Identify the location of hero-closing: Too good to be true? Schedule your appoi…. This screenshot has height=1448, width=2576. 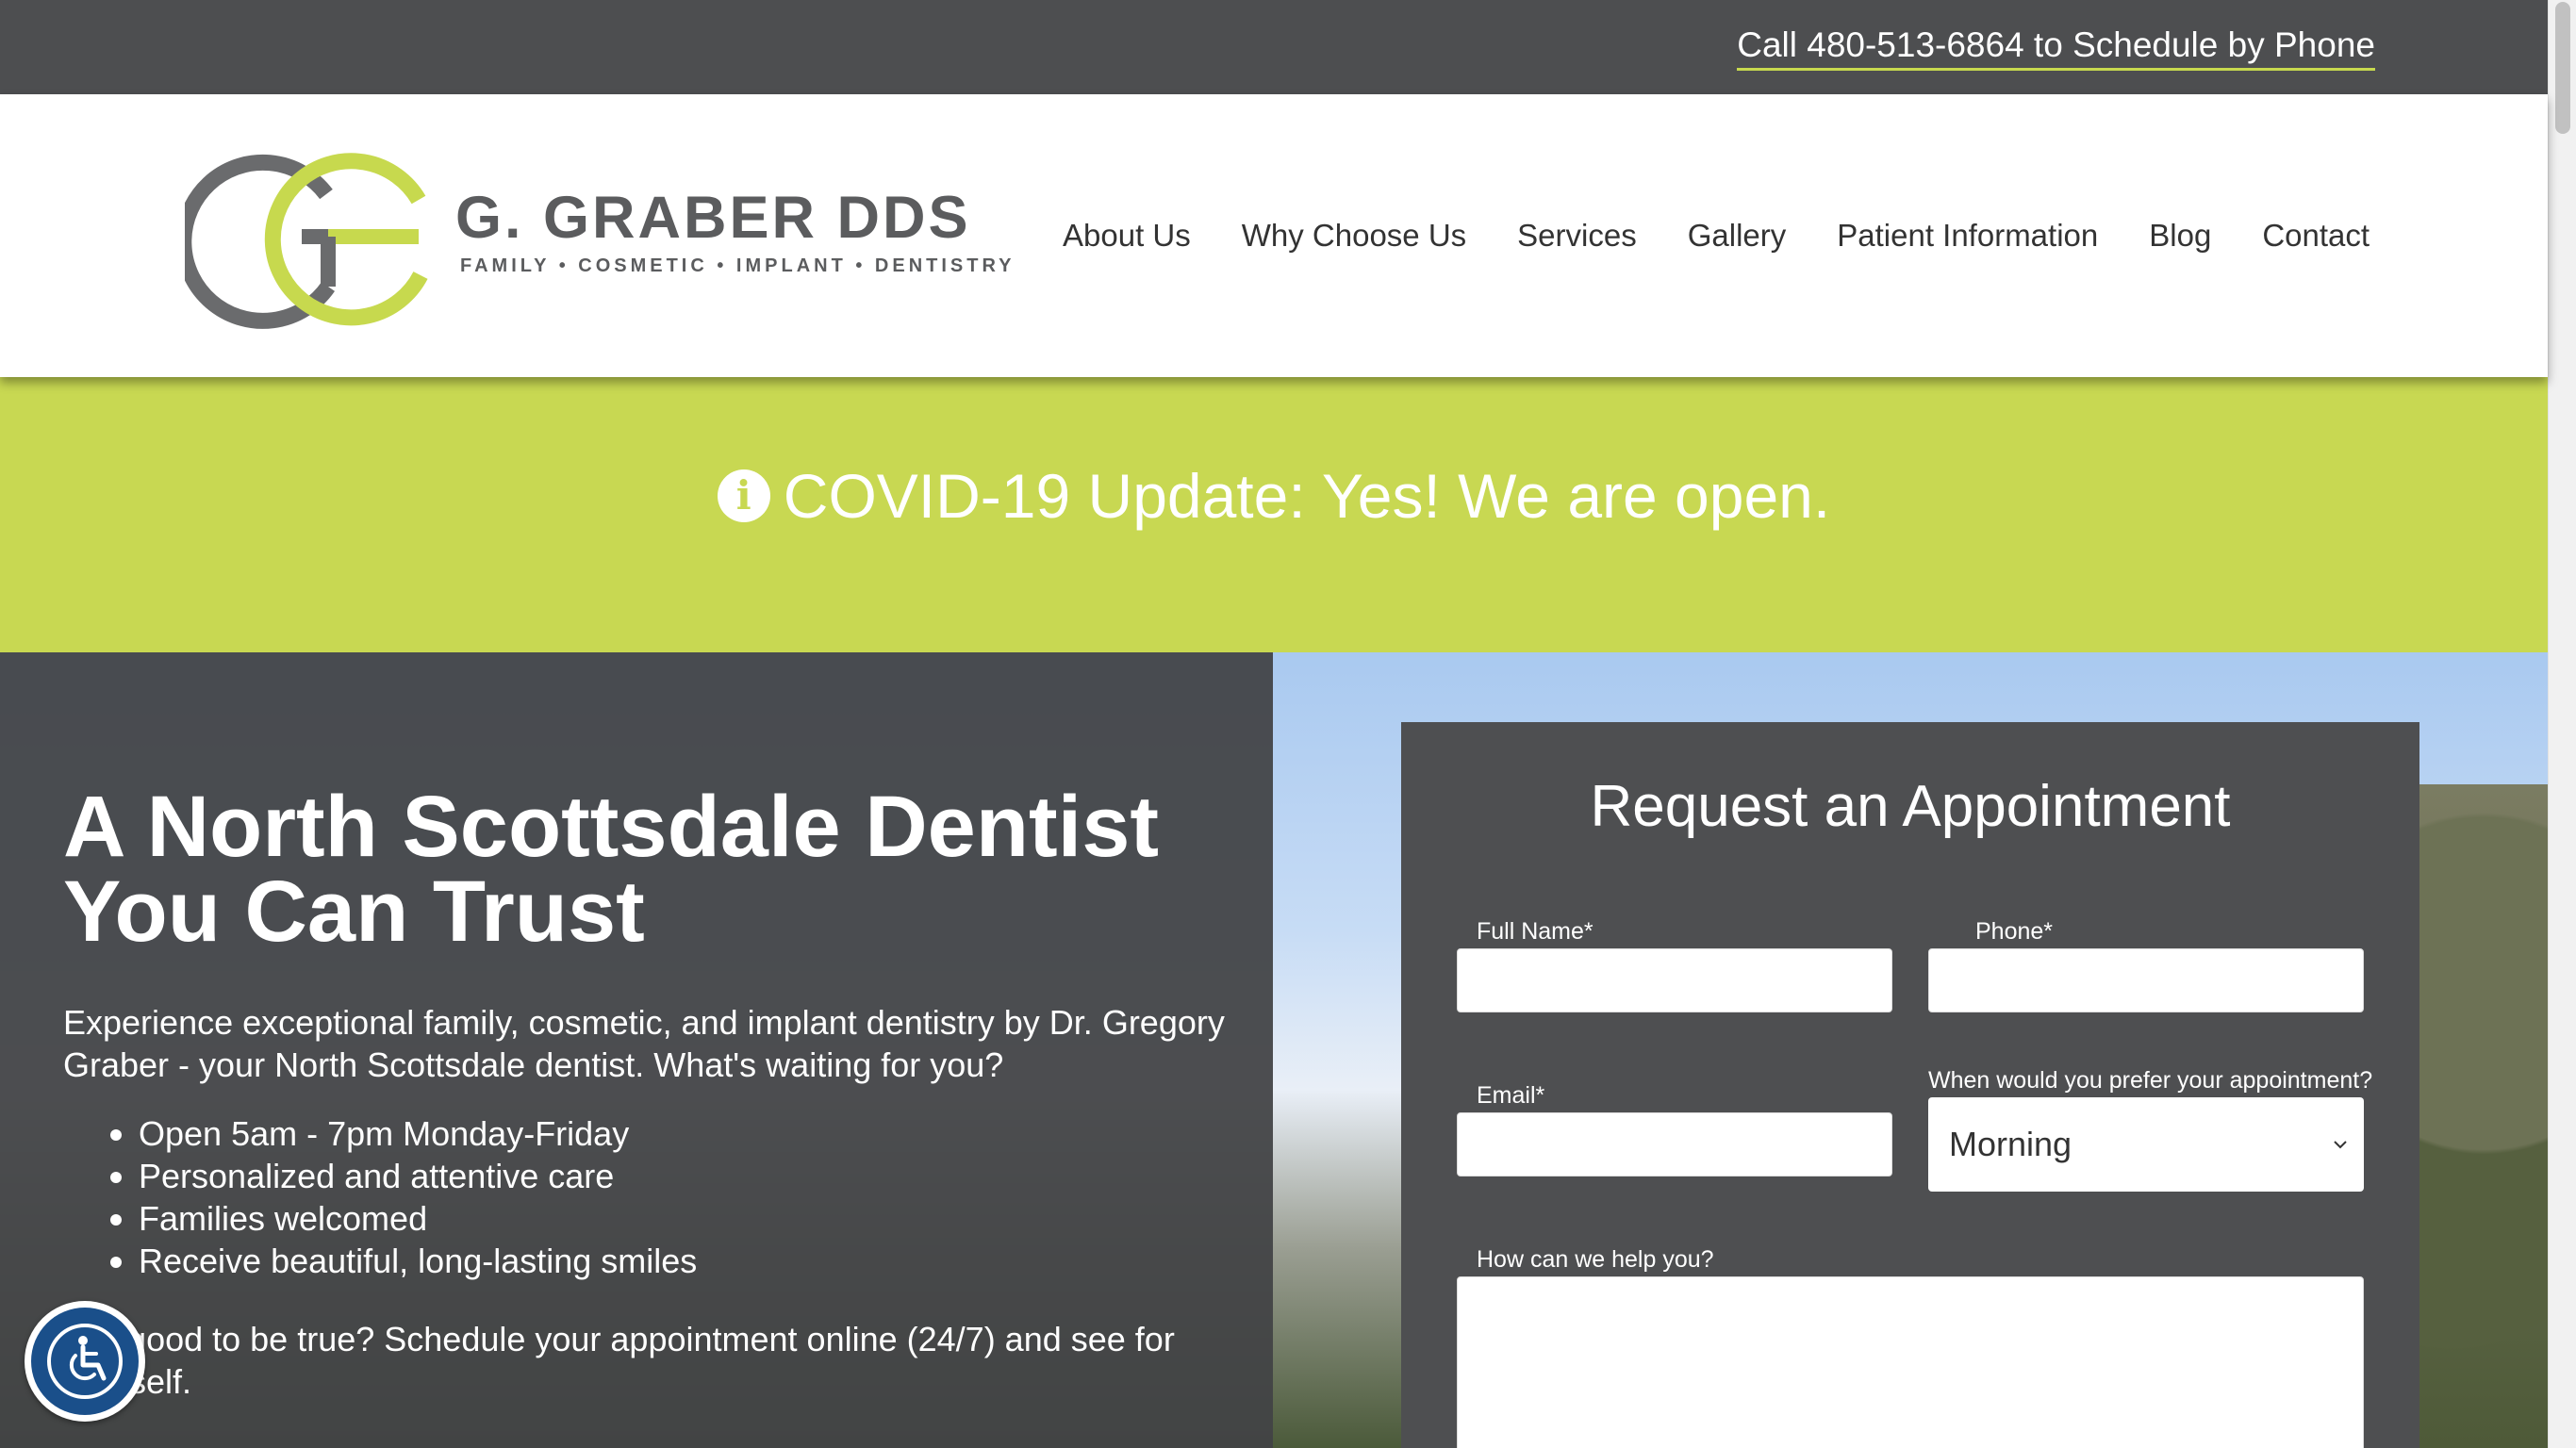
(619, 1360).